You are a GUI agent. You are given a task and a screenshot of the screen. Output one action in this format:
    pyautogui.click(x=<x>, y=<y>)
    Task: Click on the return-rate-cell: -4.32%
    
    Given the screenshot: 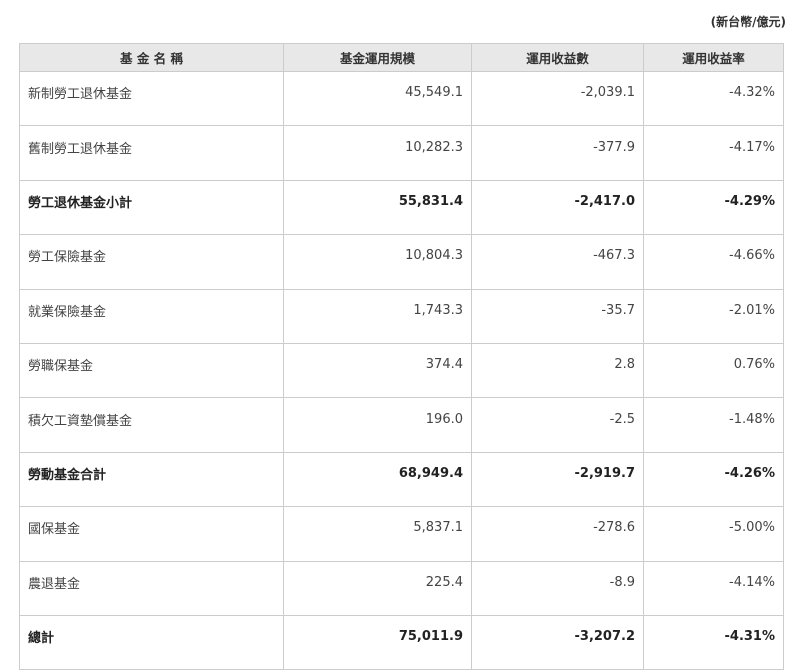 What is the action you would take?
    pyautogui.click(x=713, y=98)
    